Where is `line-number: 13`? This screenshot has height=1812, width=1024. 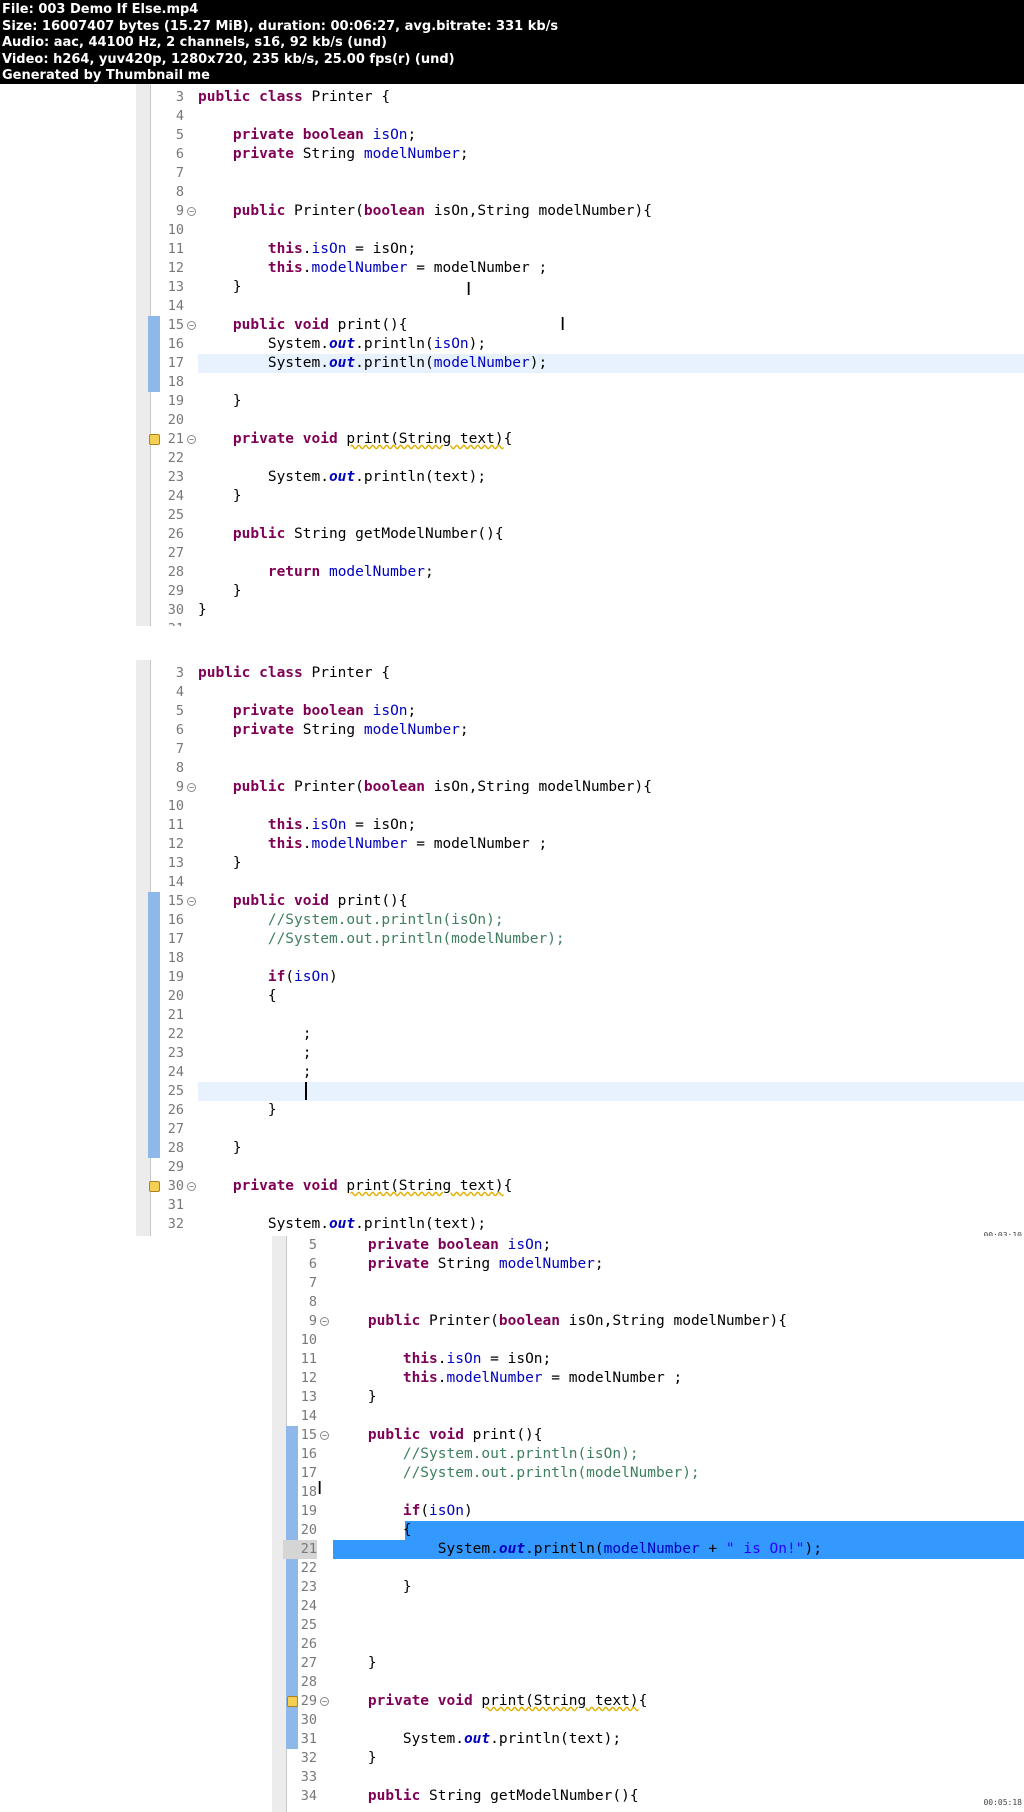
line-number: 13 is located at coordinates (175, 287).